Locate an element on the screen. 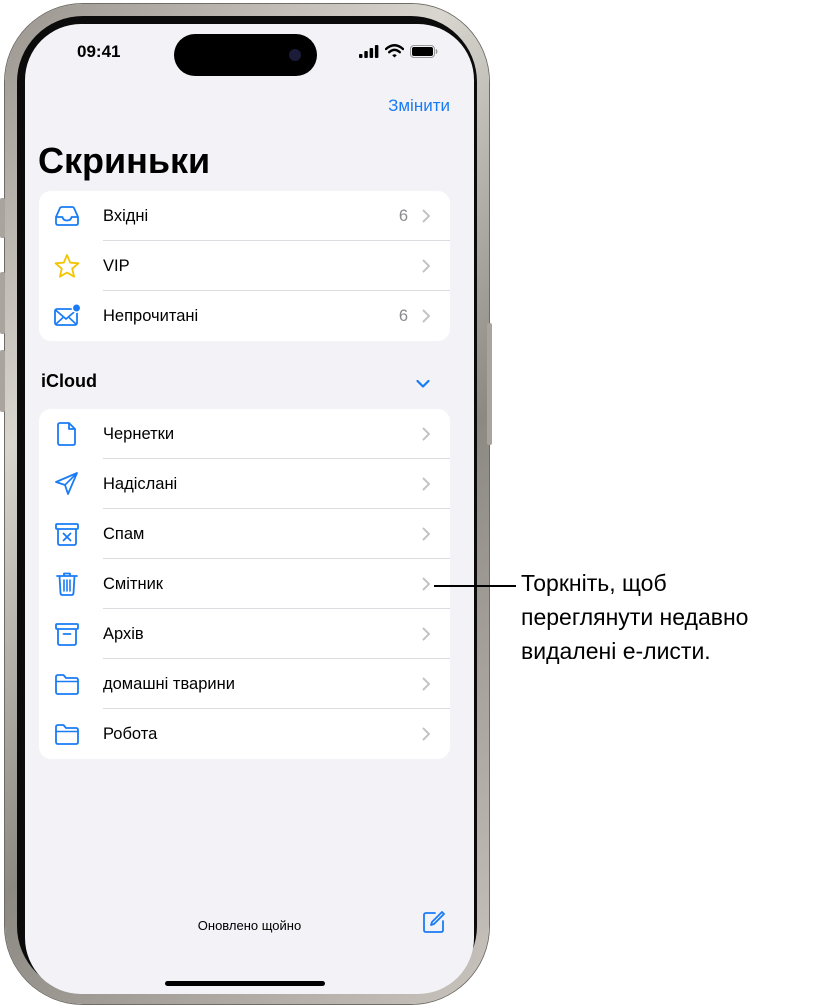 The width and height of the screenshot is (825, 1008). star-icon is located at coordinates (67, 266).